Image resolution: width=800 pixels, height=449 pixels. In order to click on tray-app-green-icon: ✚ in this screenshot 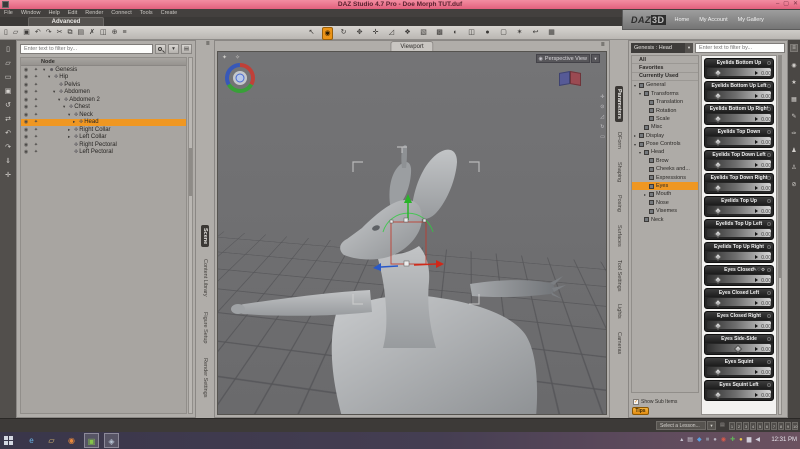, I will do `click(732, 440)`.